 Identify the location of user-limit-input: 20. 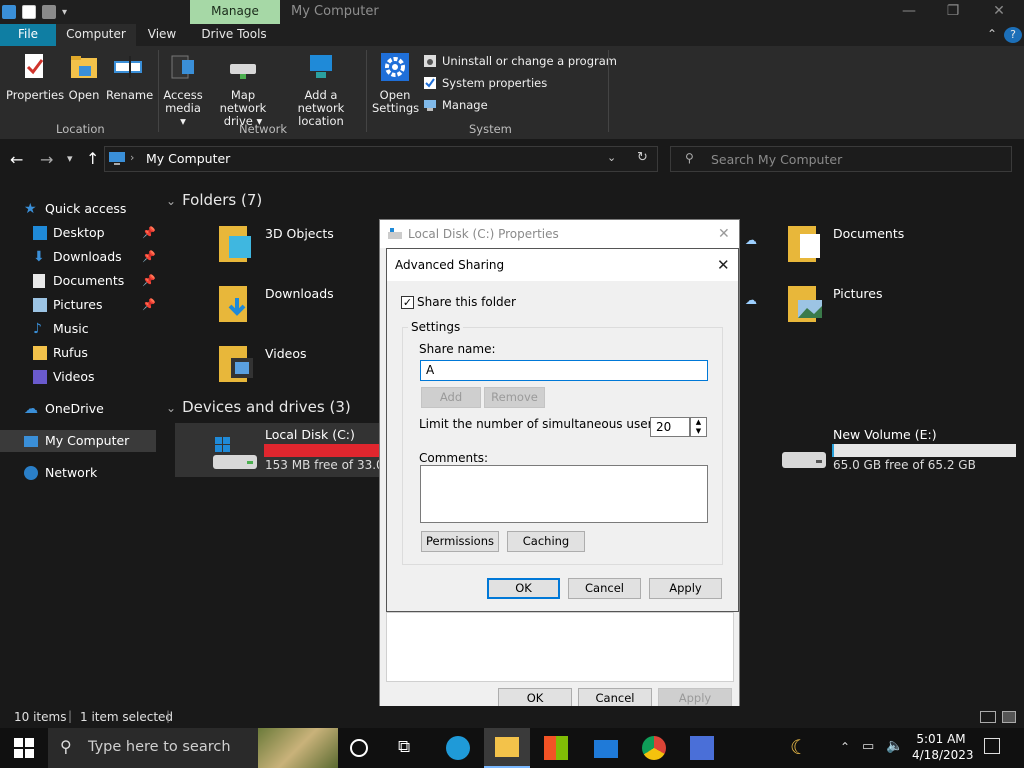
(670, 427).